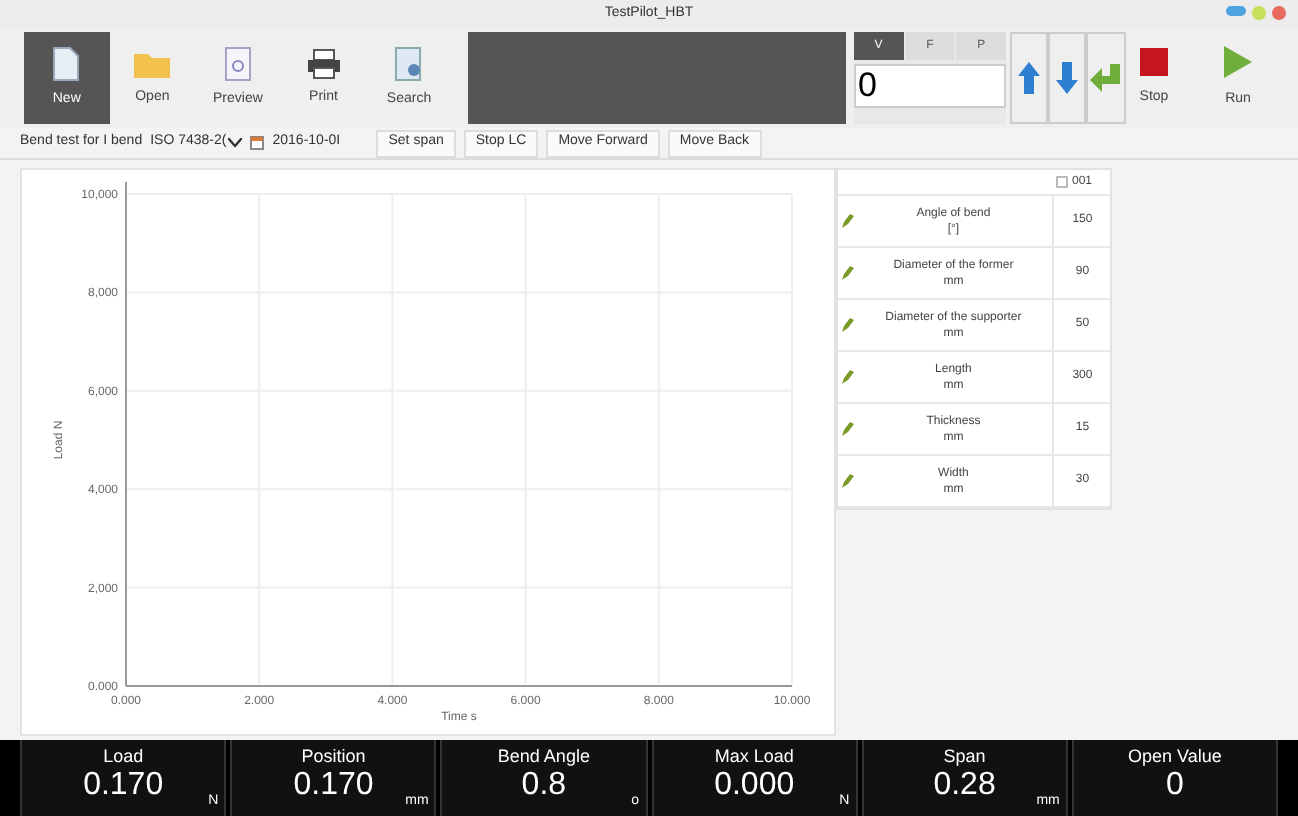 The height and width of the screenshot is (816, 1298). Describe the element at coordinates (1062, 182) in the screenshot. I see `column-checkbox` at that location.